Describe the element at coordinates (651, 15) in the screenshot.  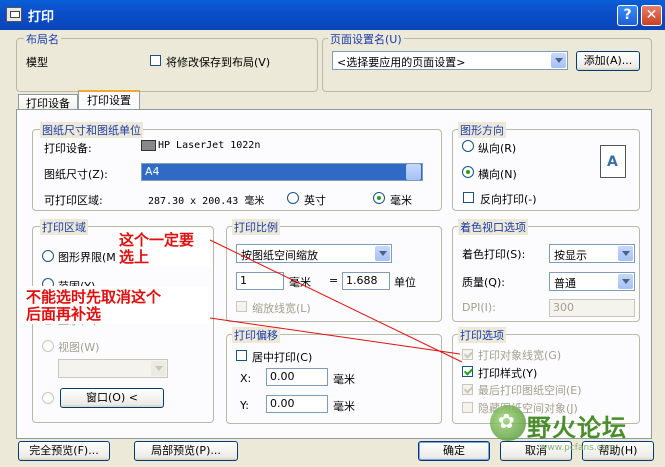
I see `close-icon: ✕` at that location.